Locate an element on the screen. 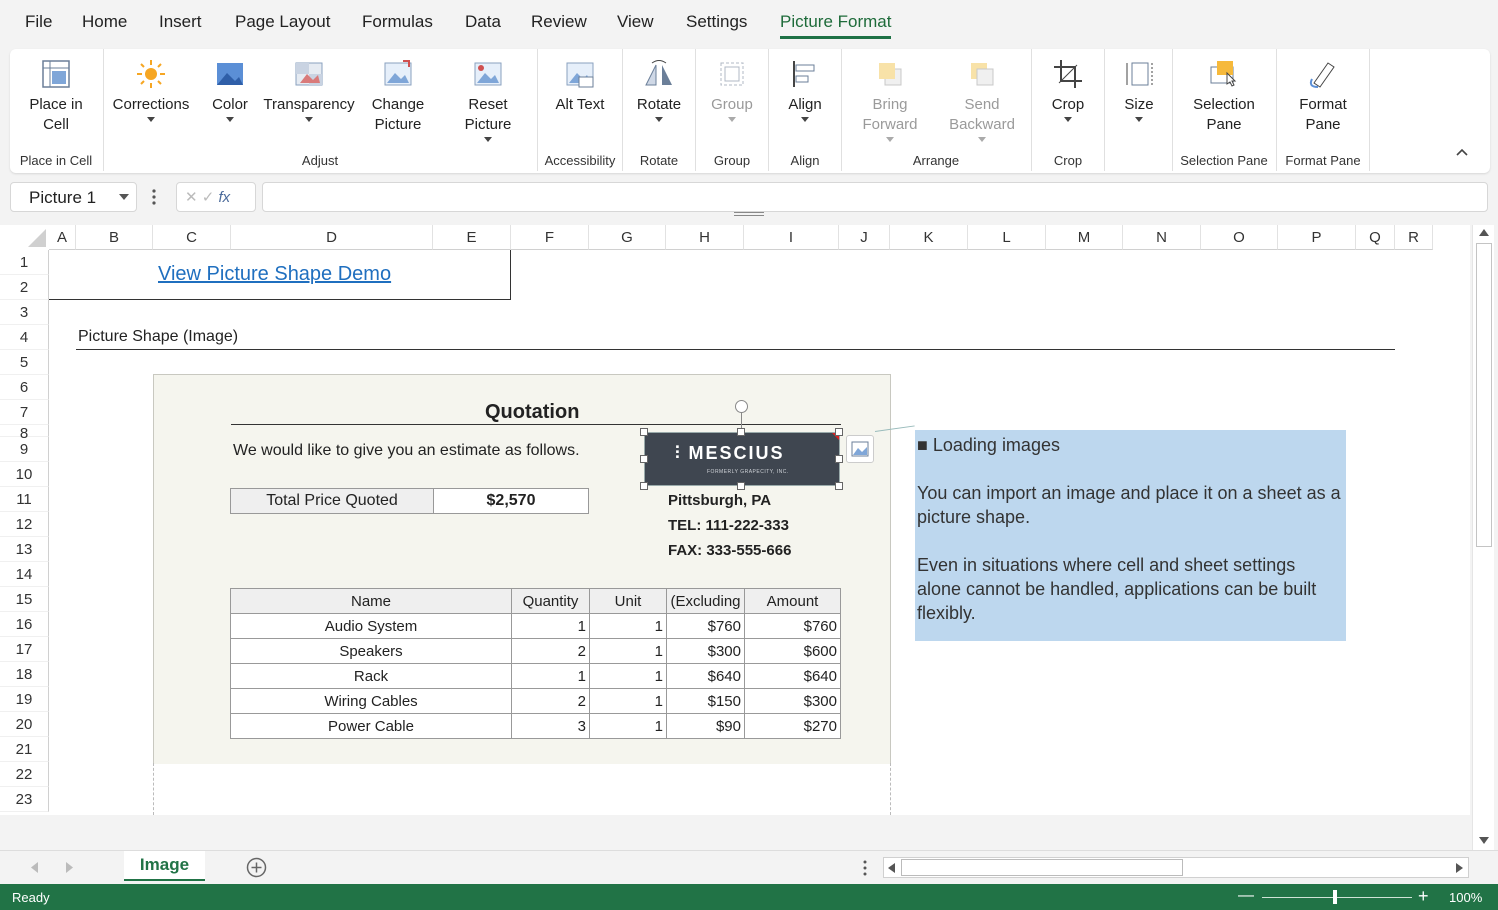 This screenshot has height=910, width=1498. column-header: B is located at coordinates (114, 237).